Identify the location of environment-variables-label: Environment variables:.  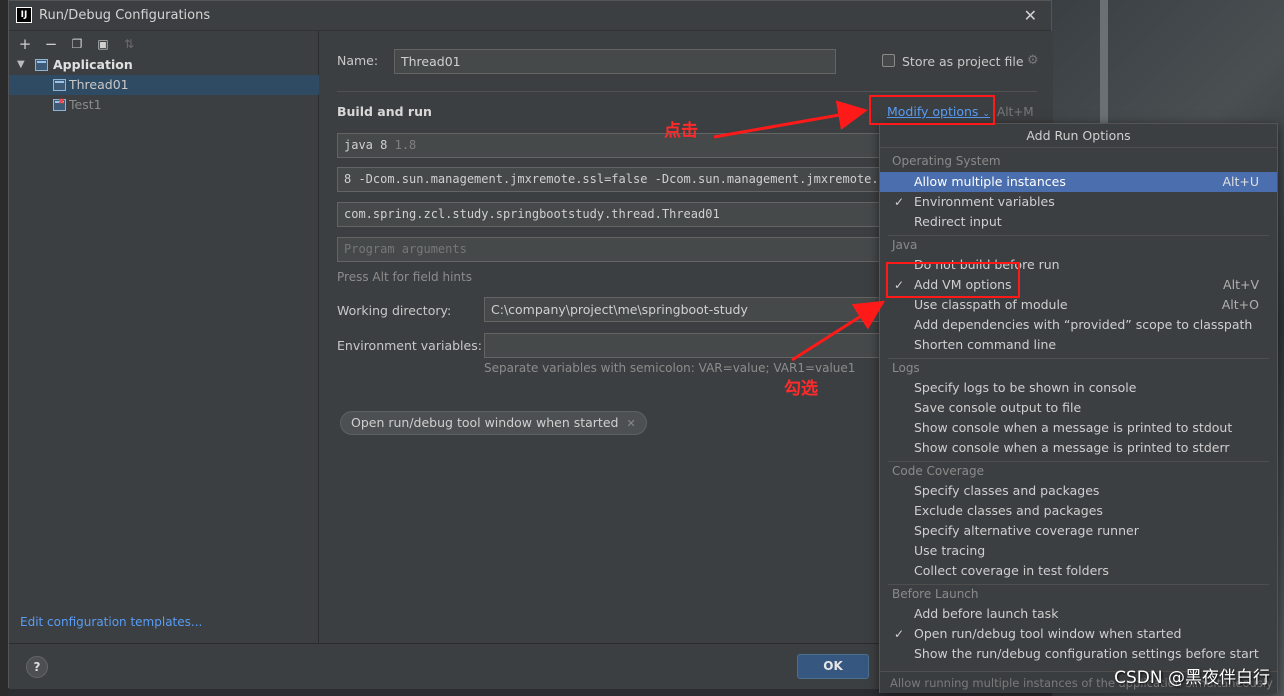
(409, 345).